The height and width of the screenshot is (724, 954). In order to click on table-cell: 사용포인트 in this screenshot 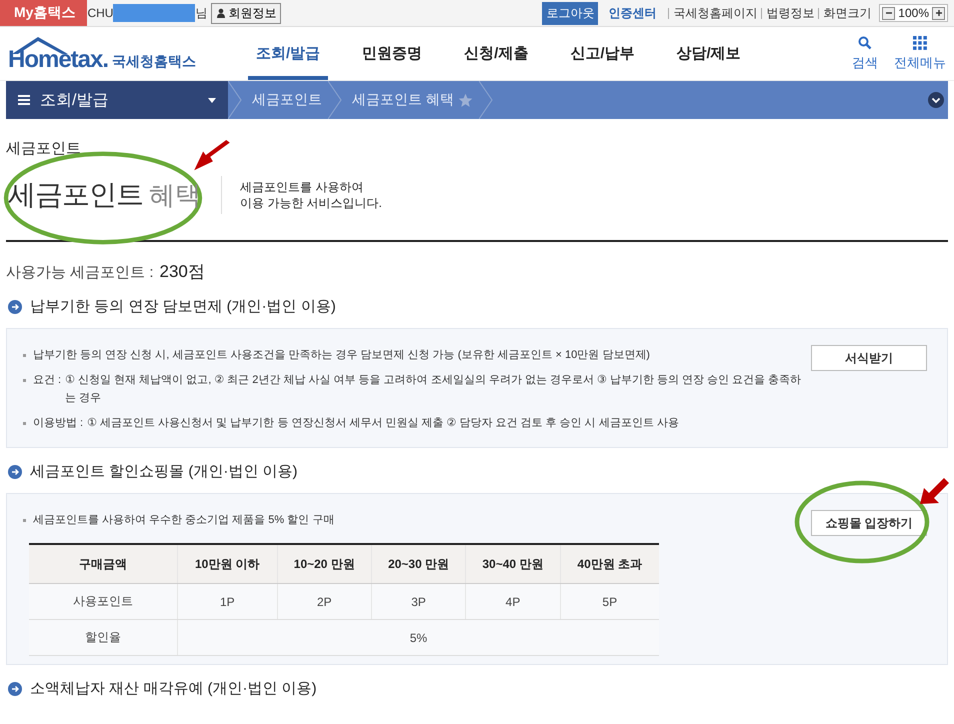, I will do `click(103, 602)`.